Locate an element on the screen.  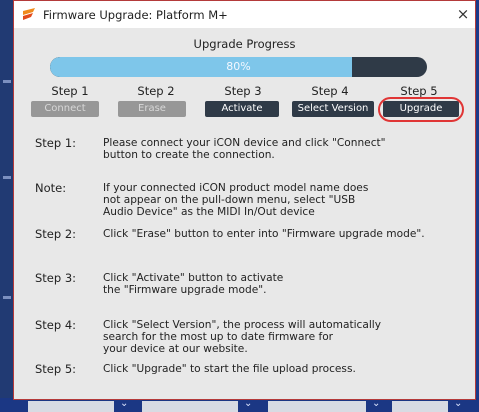
instruction-label: Step 1: is located at coordinates (56, 143).